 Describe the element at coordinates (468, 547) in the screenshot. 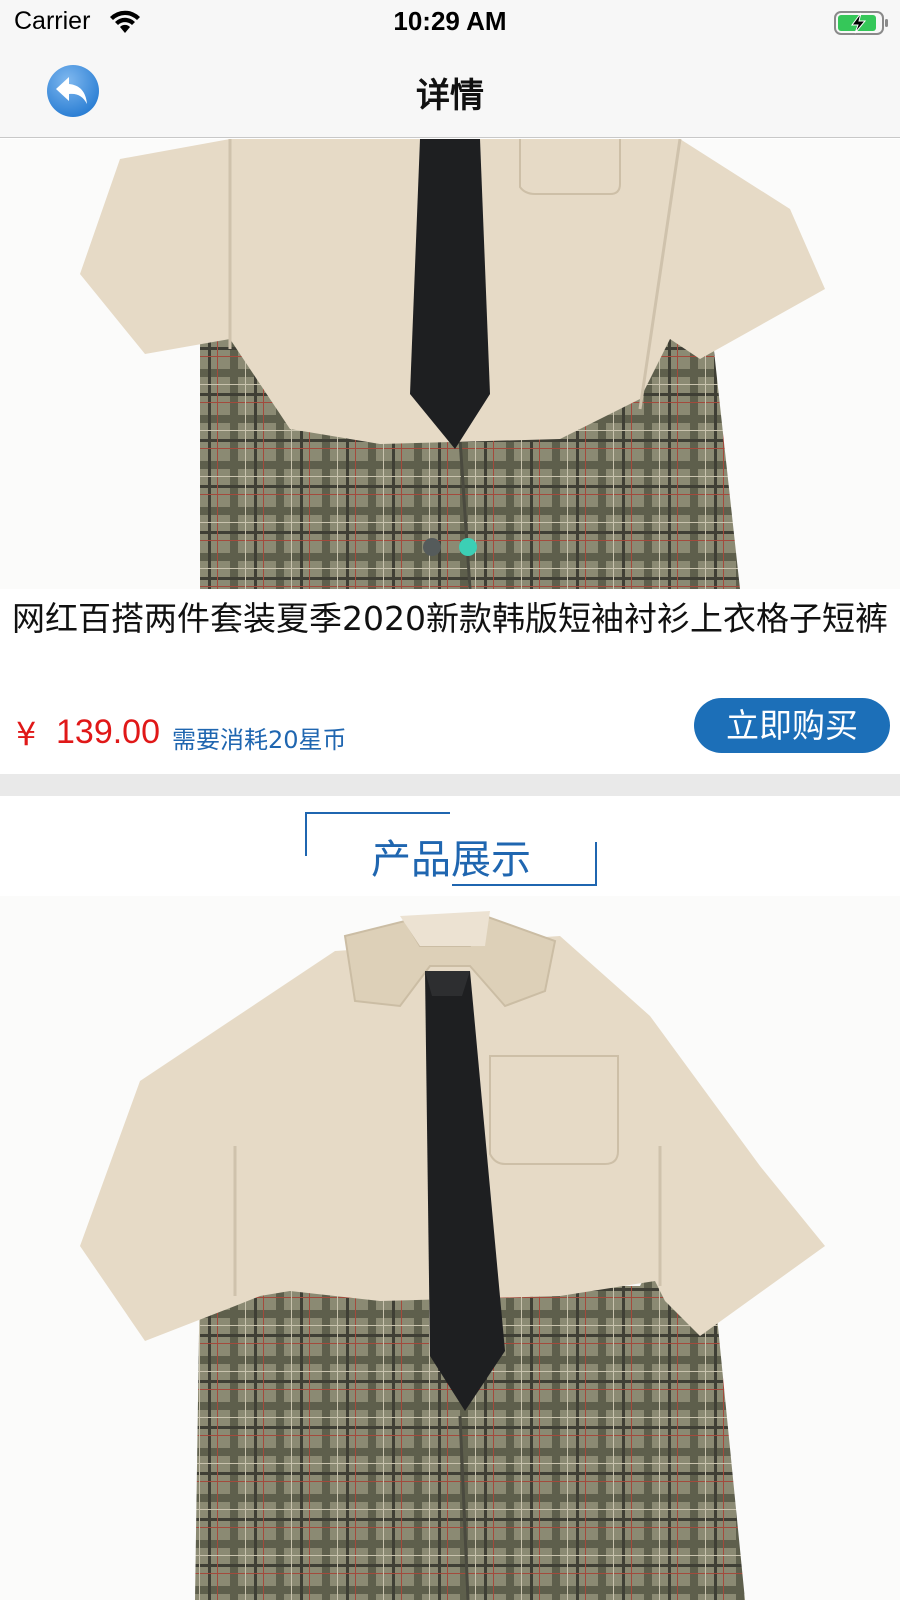

I see `page-dot-active` at that location.